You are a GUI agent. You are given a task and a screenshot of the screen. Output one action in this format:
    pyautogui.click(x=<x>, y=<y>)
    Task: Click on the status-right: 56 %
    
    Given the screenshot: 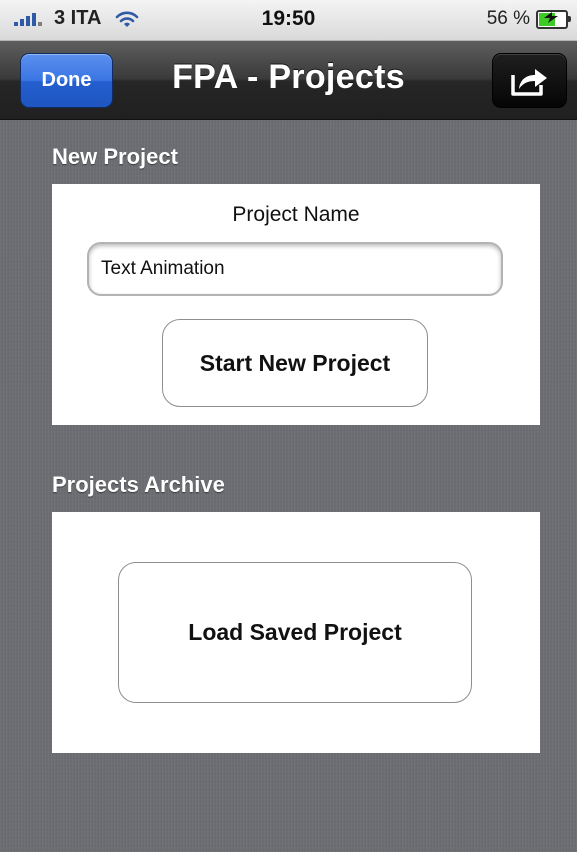 What is the action you would take?
    pyautogui.click(x=528, y=19)
    